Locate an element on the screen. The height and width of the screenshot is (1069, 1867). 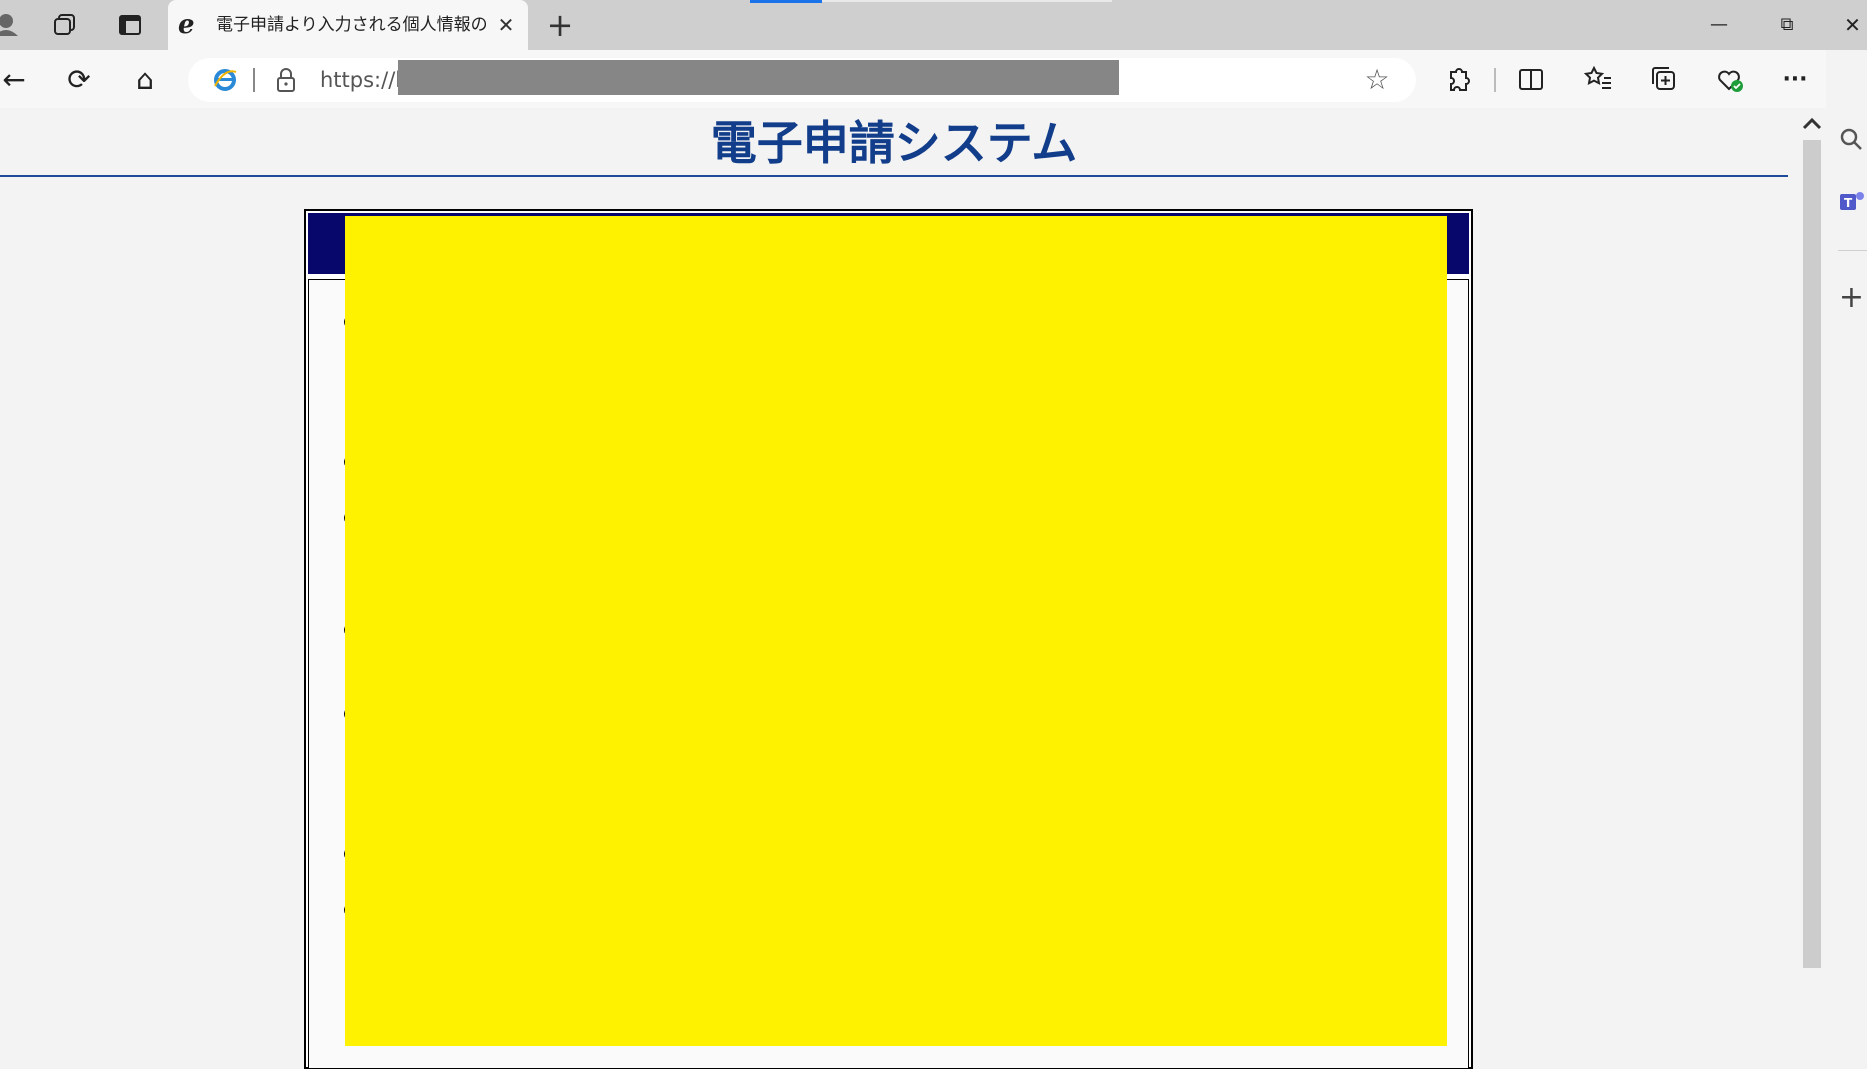
tab-favicon-icon: e is located at coordinates (186, 25).